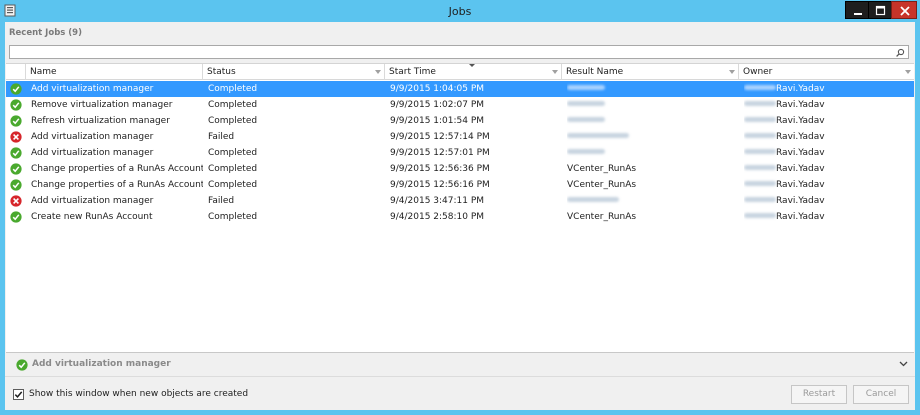 This screenshot has height=415, width=920. What do you see at coordinates (45, 33) in the screenshot?
I see `recent-jobs-heading: Recent Jobs (9)` at bounding box center [45, 33].